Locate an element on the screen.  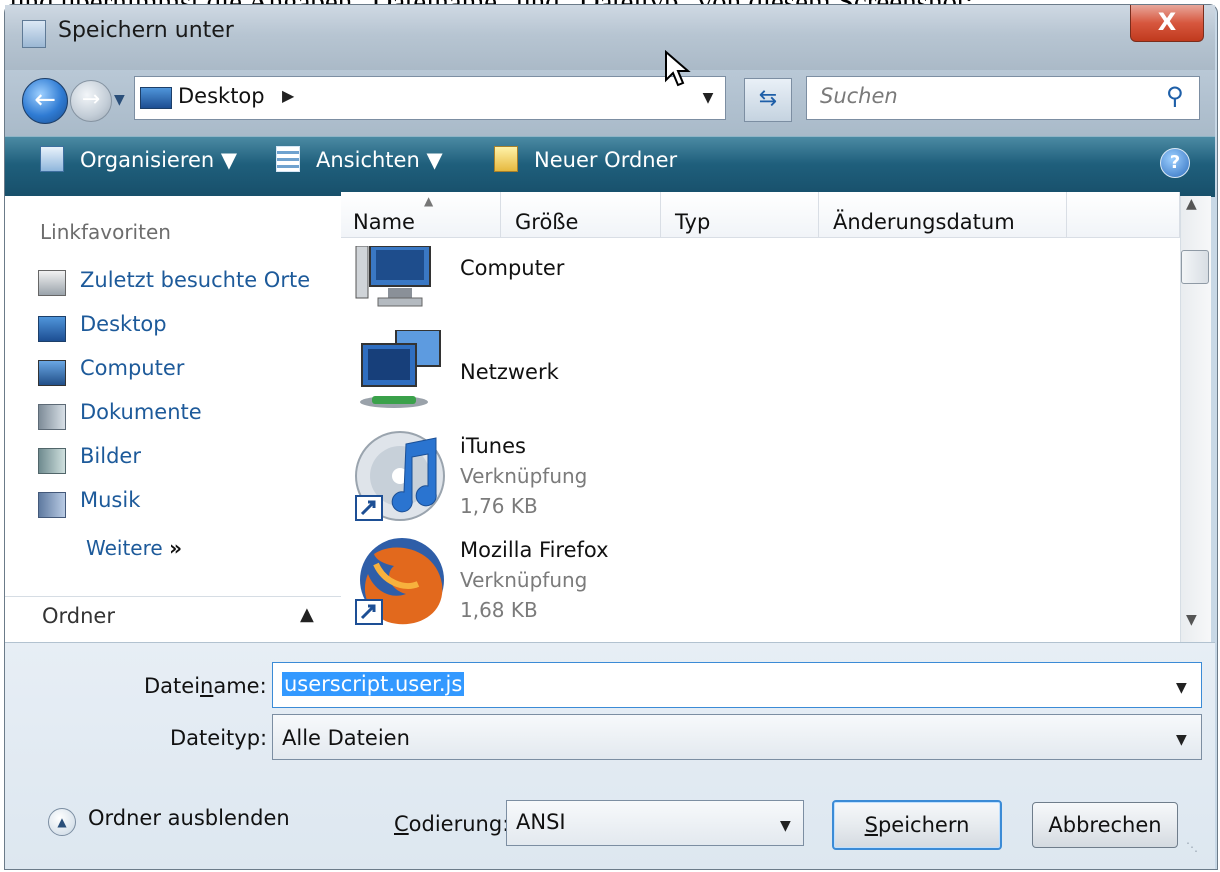
column-header-modified: Änderungsdatum is located at coordinates (943, 215).